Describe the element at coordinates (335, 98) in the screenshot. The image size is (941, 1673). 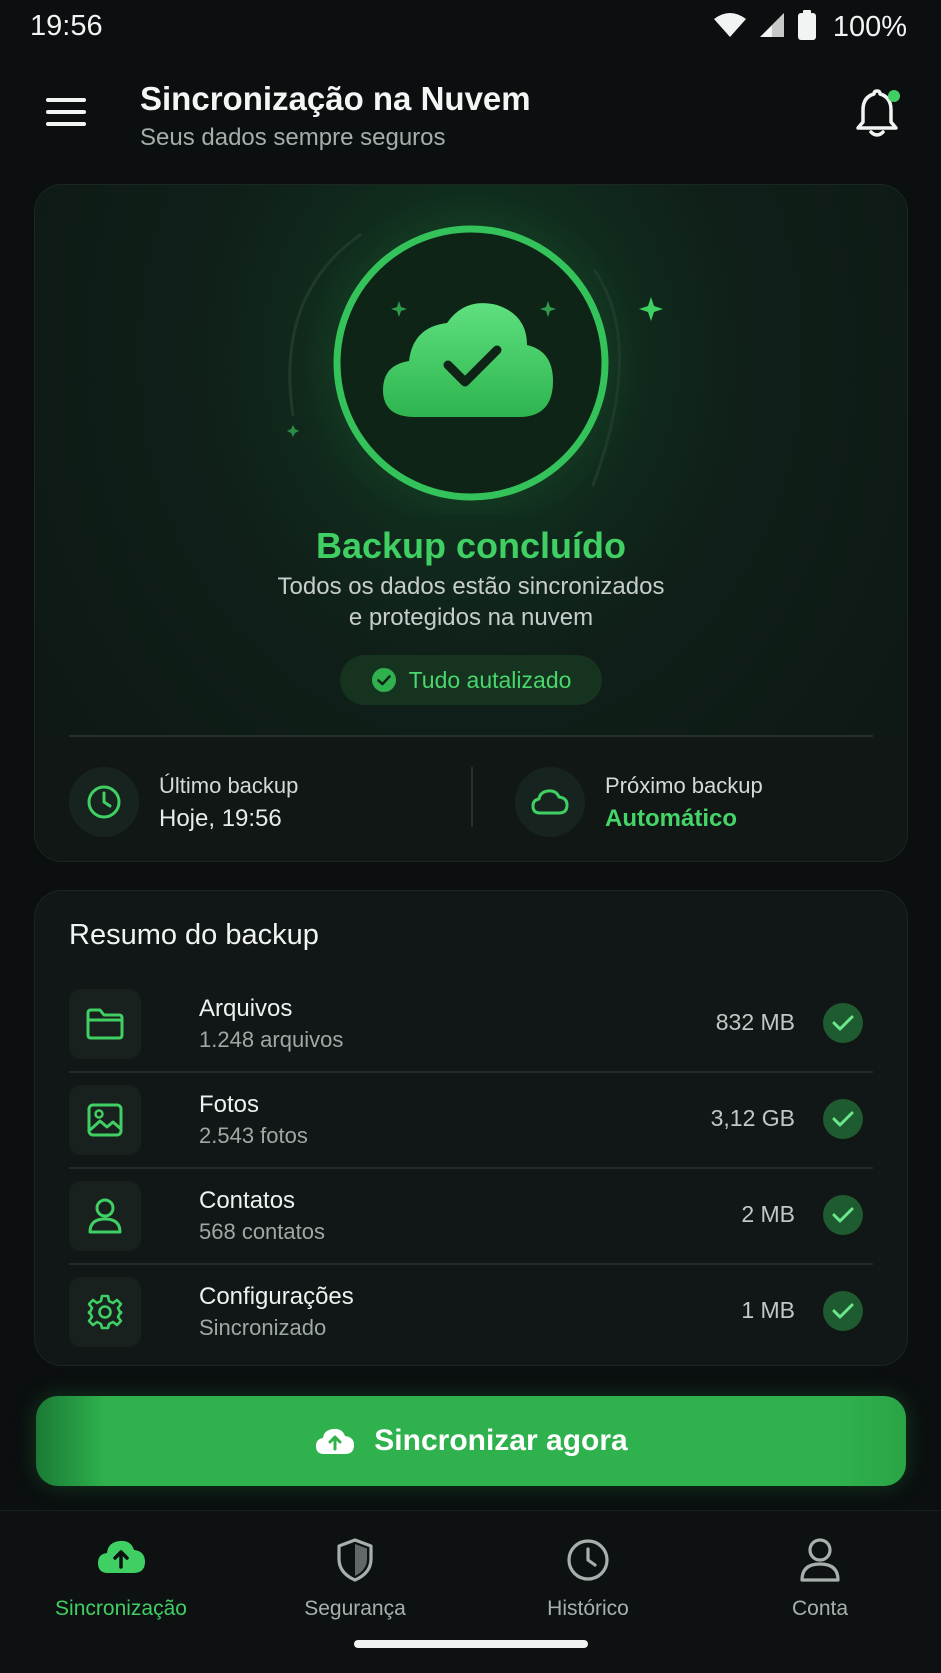
I see `page-title: Sincronização na Nuvem` at that location.